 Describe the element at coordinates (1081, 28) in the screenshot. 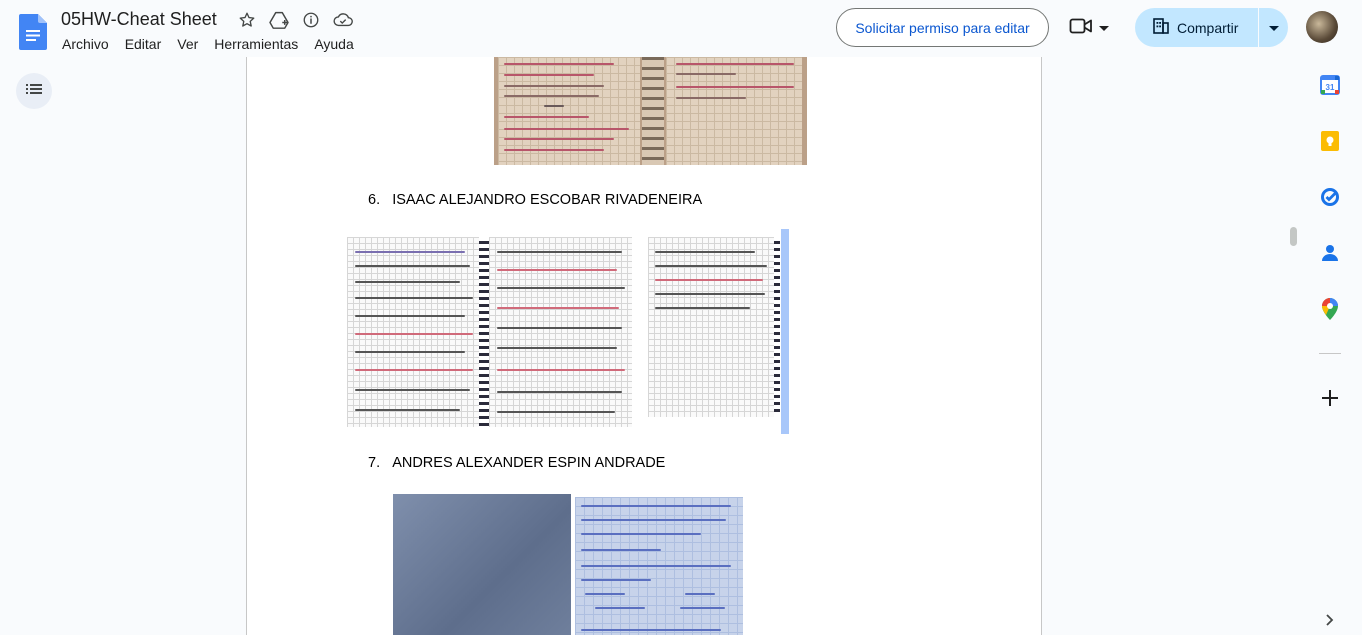

I see `video-camera-icon` at that location.